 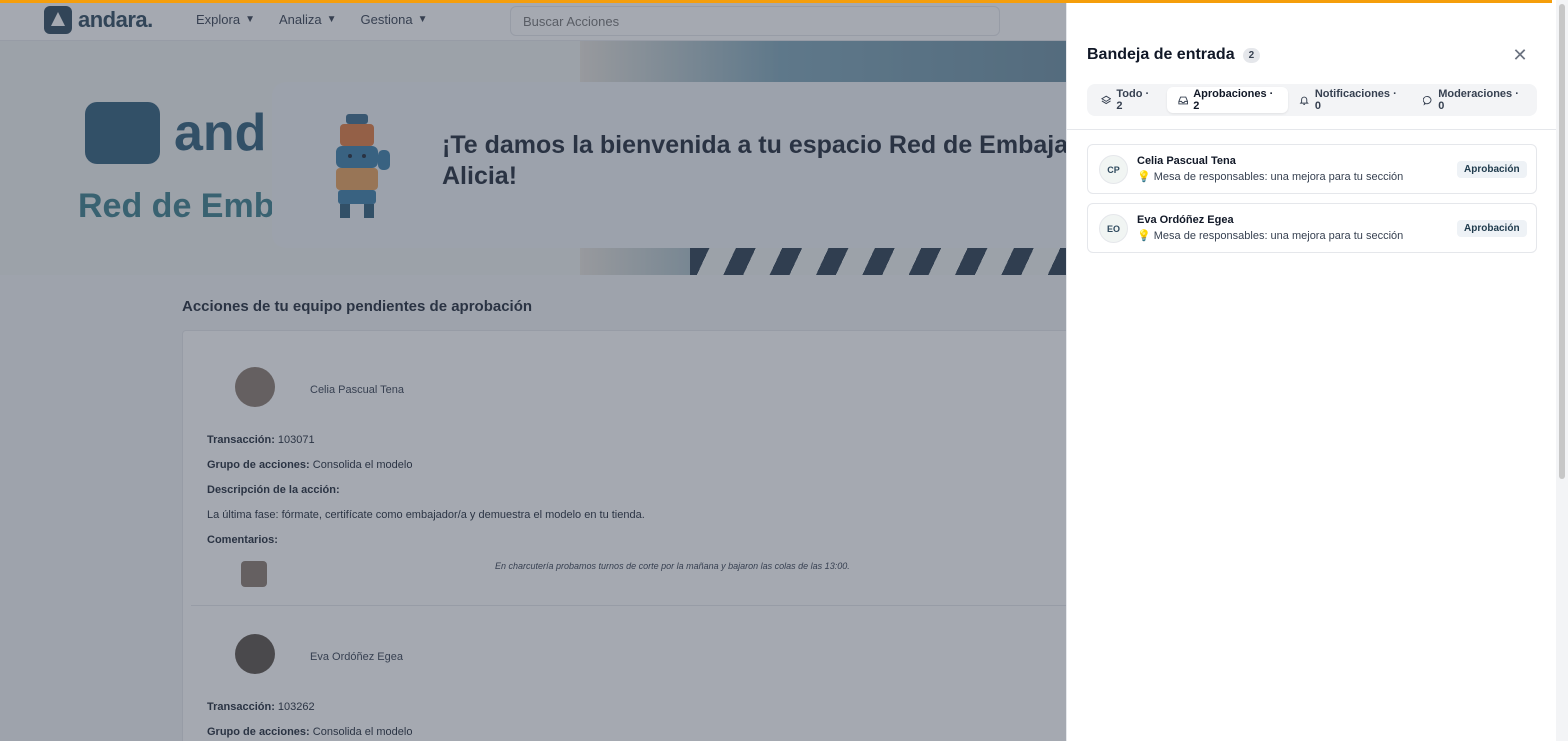 I want to click on tab-notificaciones-label: Notificaciones · 0, so click(x=1355, y=100).